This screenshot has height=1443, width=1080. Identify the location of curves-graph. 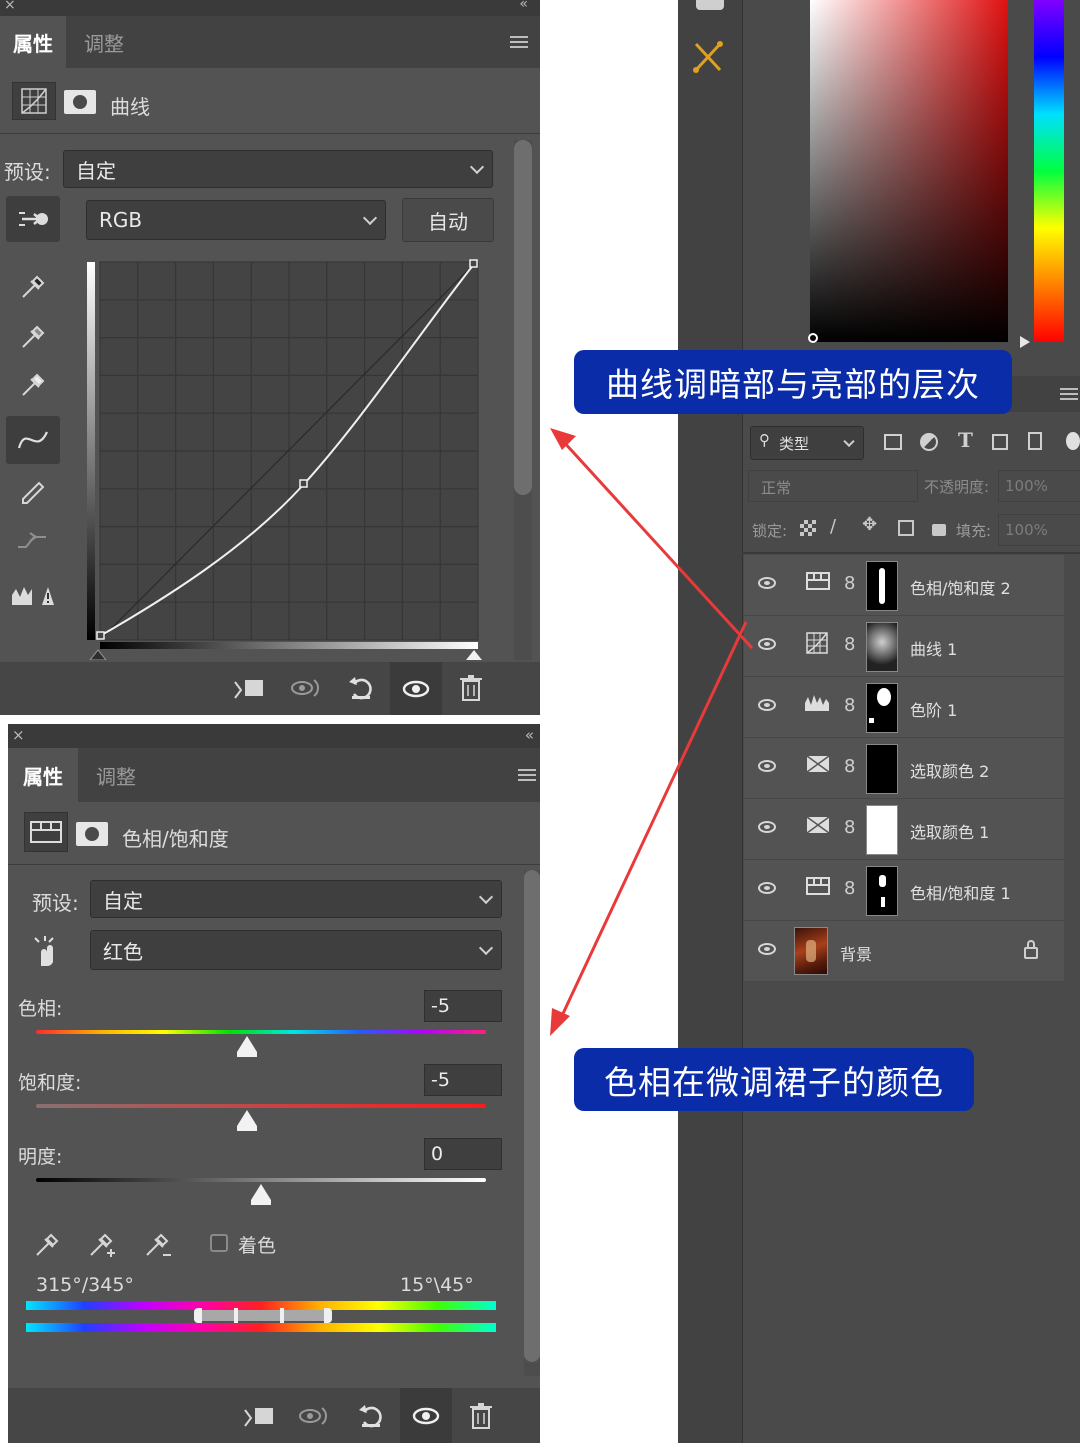
(286, 459).